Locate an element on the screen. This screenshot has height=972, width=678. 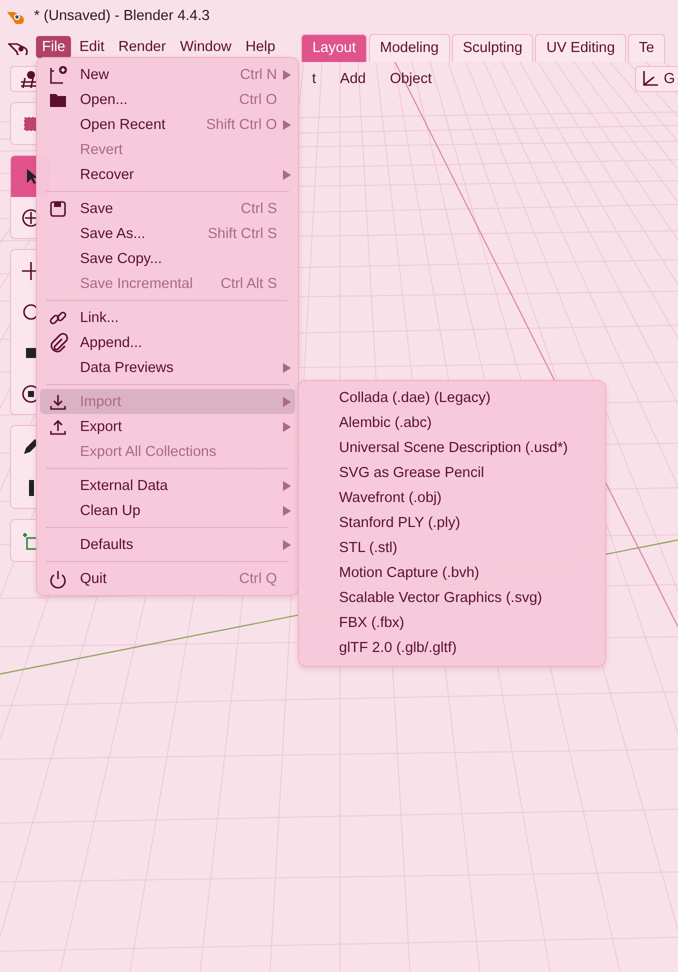
viewport-menu: Object is located at coordinates (411, 79).